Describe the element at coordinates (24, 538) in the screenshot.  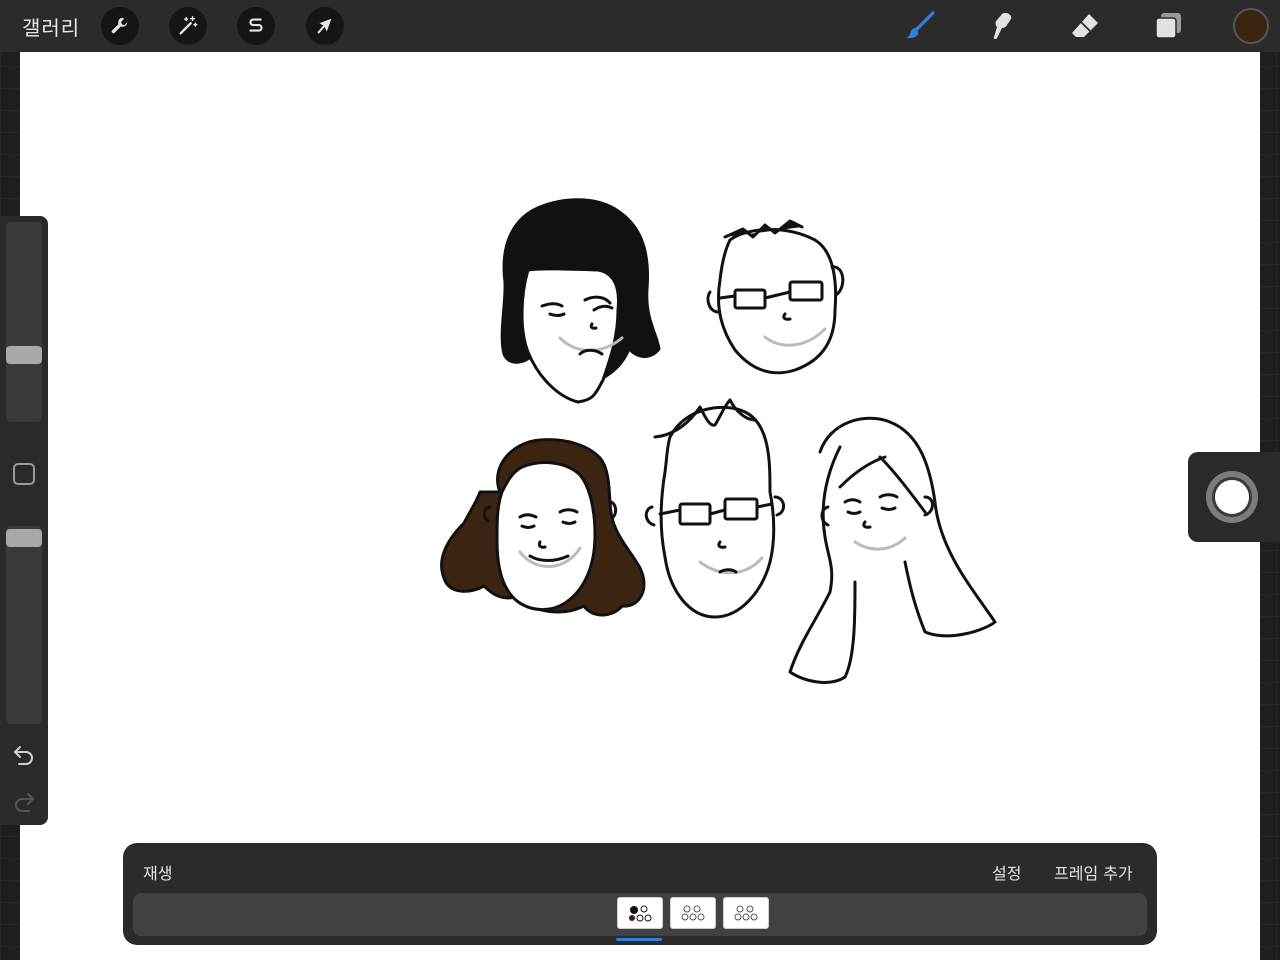
I see `opacity-knob` at that location.